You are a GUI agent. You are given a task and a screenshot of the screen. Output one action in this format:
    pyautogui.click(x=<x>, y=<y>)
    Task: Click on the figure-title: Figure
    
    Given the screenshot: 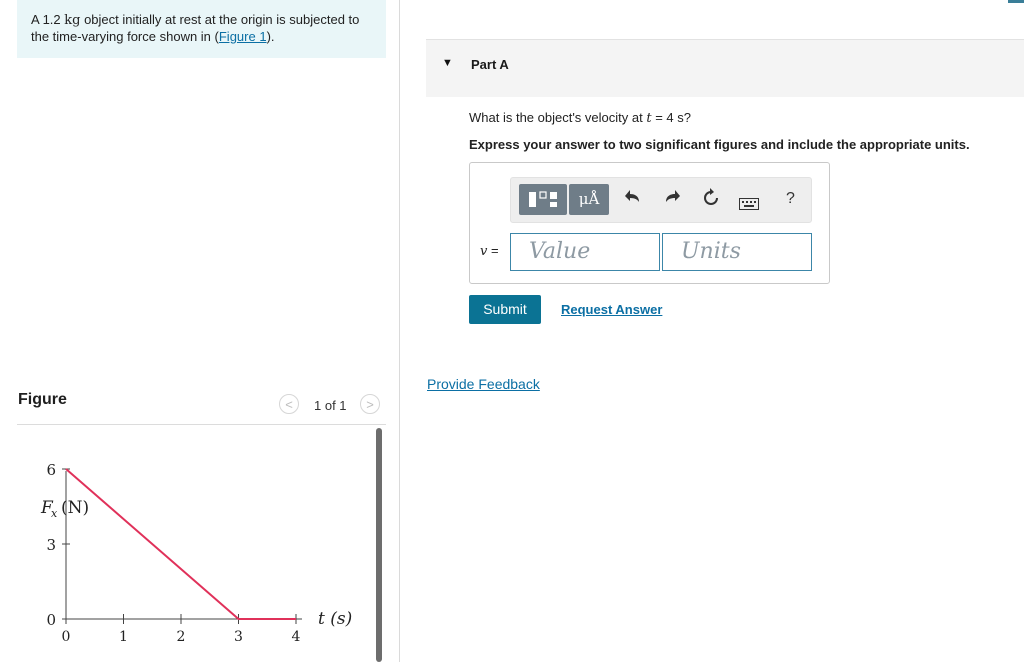 What is the action you would take?
    pyautogui.click(x=42, y=399)
    